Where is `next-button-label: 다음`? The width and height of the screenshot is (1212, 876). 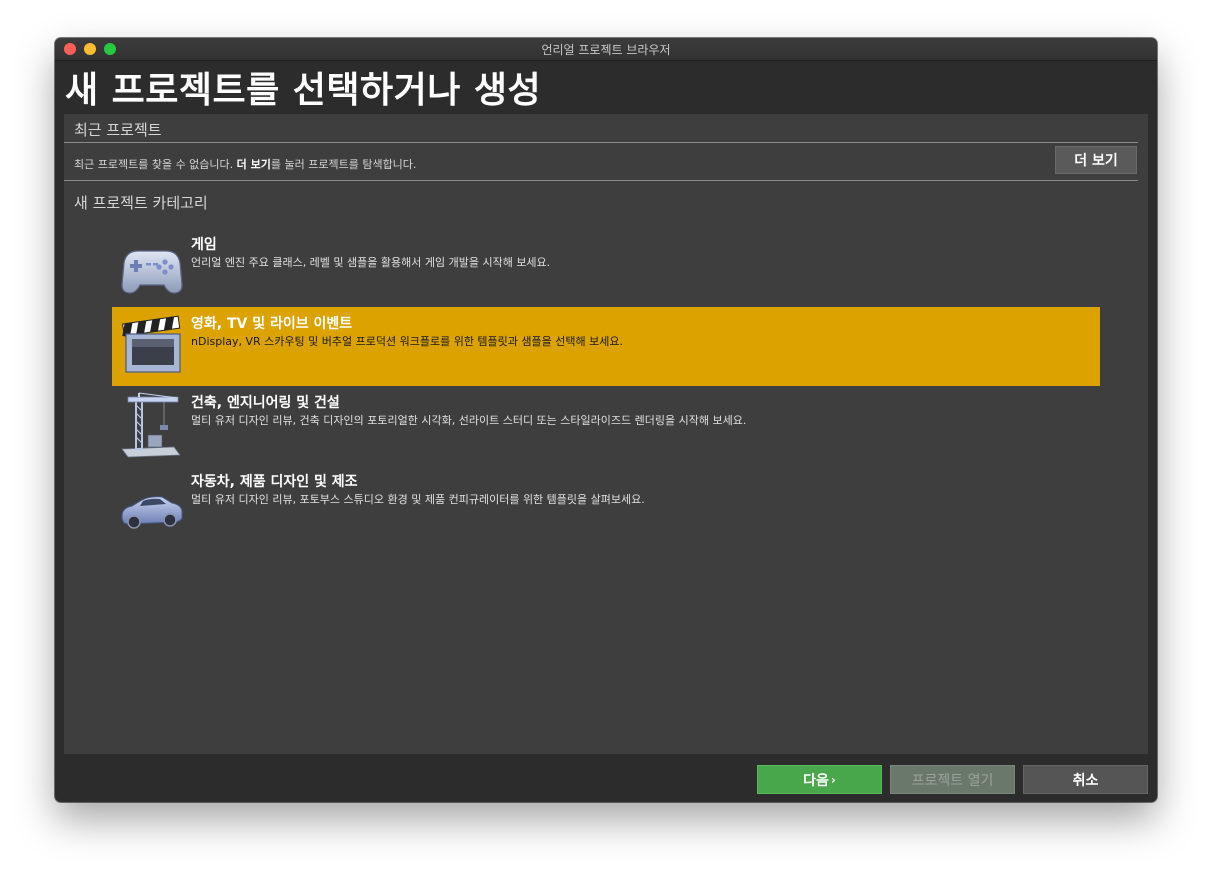 next-button-label: 다음 is located at coordinates (816, 780).